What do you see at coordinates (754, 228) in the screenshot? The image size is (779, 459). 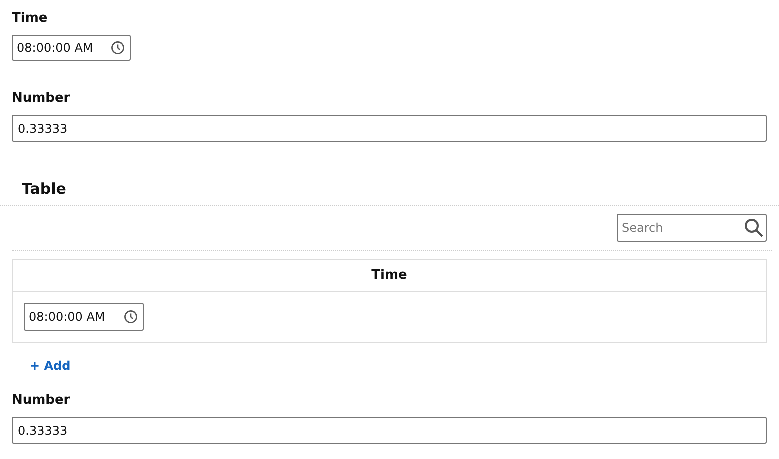 I see `search-icon` at bounding box center [754, 228].